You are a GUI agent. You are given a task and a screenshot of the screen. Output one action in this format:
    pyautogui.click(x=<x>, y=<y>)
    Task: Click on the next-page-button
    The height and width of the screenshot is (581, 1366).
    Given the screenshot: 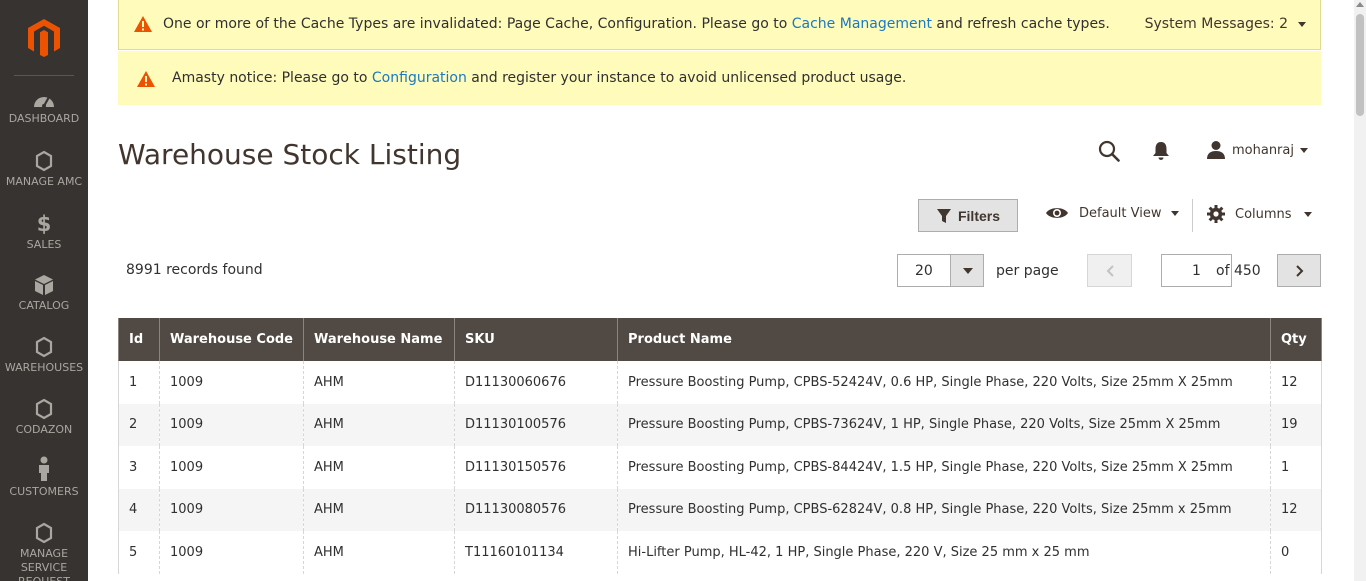 What is the action you would take?
    pyautogui.click(x=1299, y=270)
    